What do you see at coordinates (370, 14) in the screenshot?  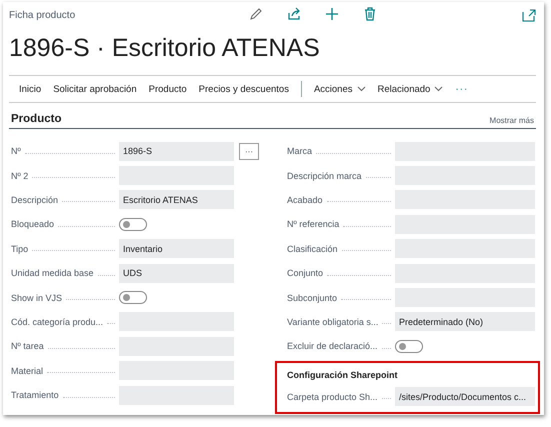 I see `trash-icon` at bounding box center [370, 14].